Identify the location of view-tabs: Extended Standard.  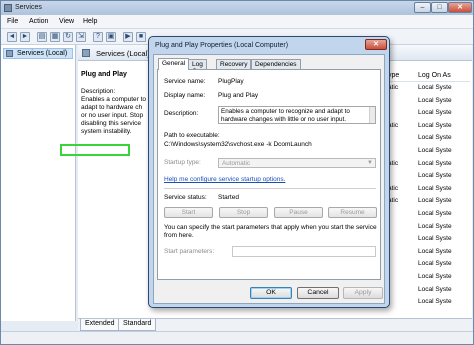
(275, 324).